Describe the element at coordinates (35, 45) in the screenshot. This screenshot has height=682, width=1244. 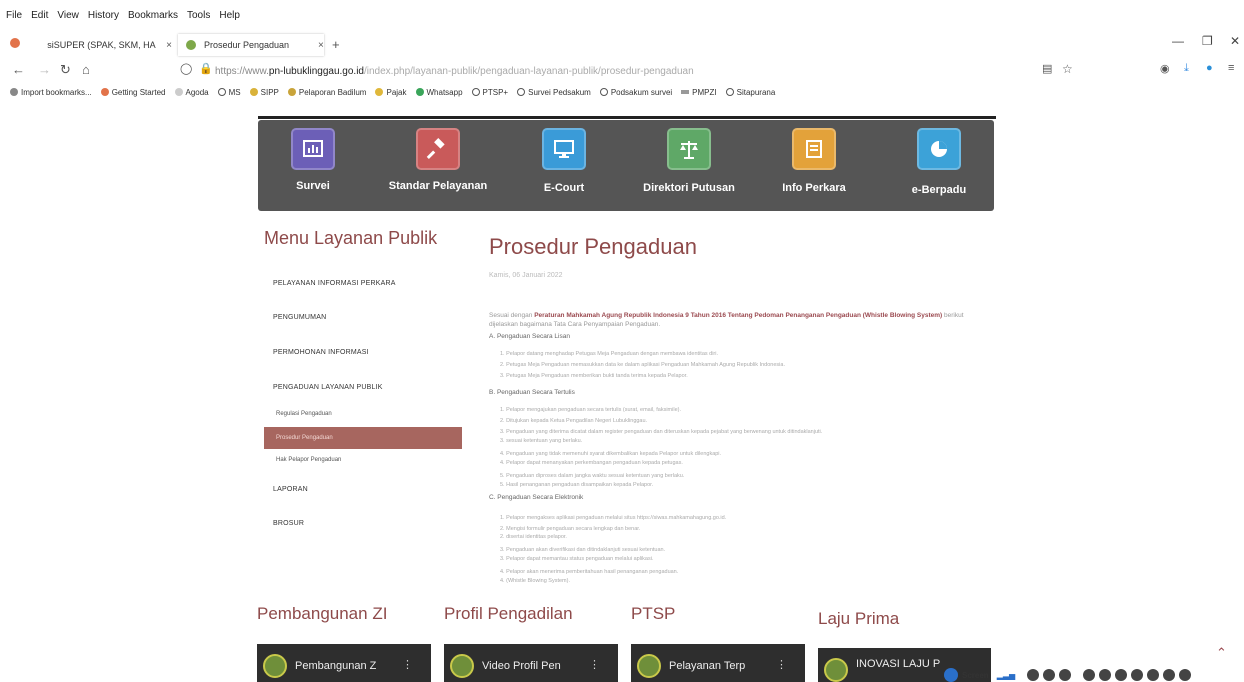
I see `tab-favicon-icon` at that location.